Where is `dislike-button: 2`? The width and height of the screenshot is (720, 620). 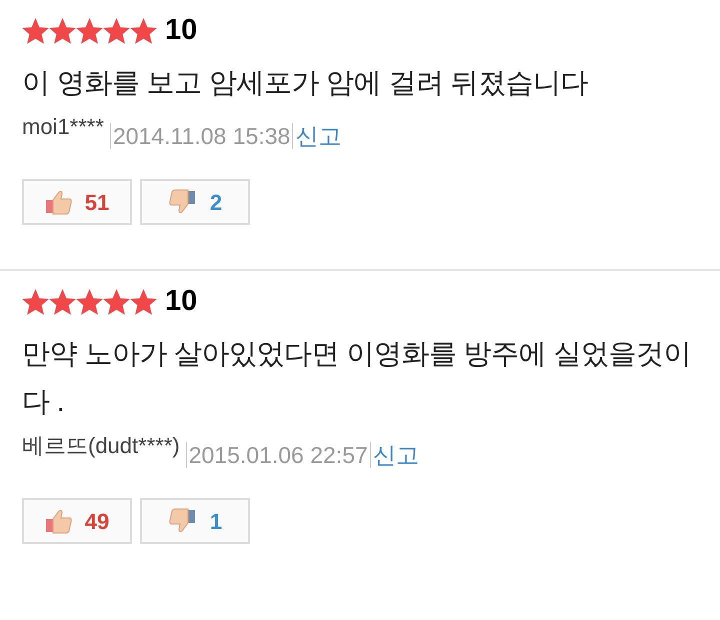 dislike-button: 2 is located at coordinates (195, 202).